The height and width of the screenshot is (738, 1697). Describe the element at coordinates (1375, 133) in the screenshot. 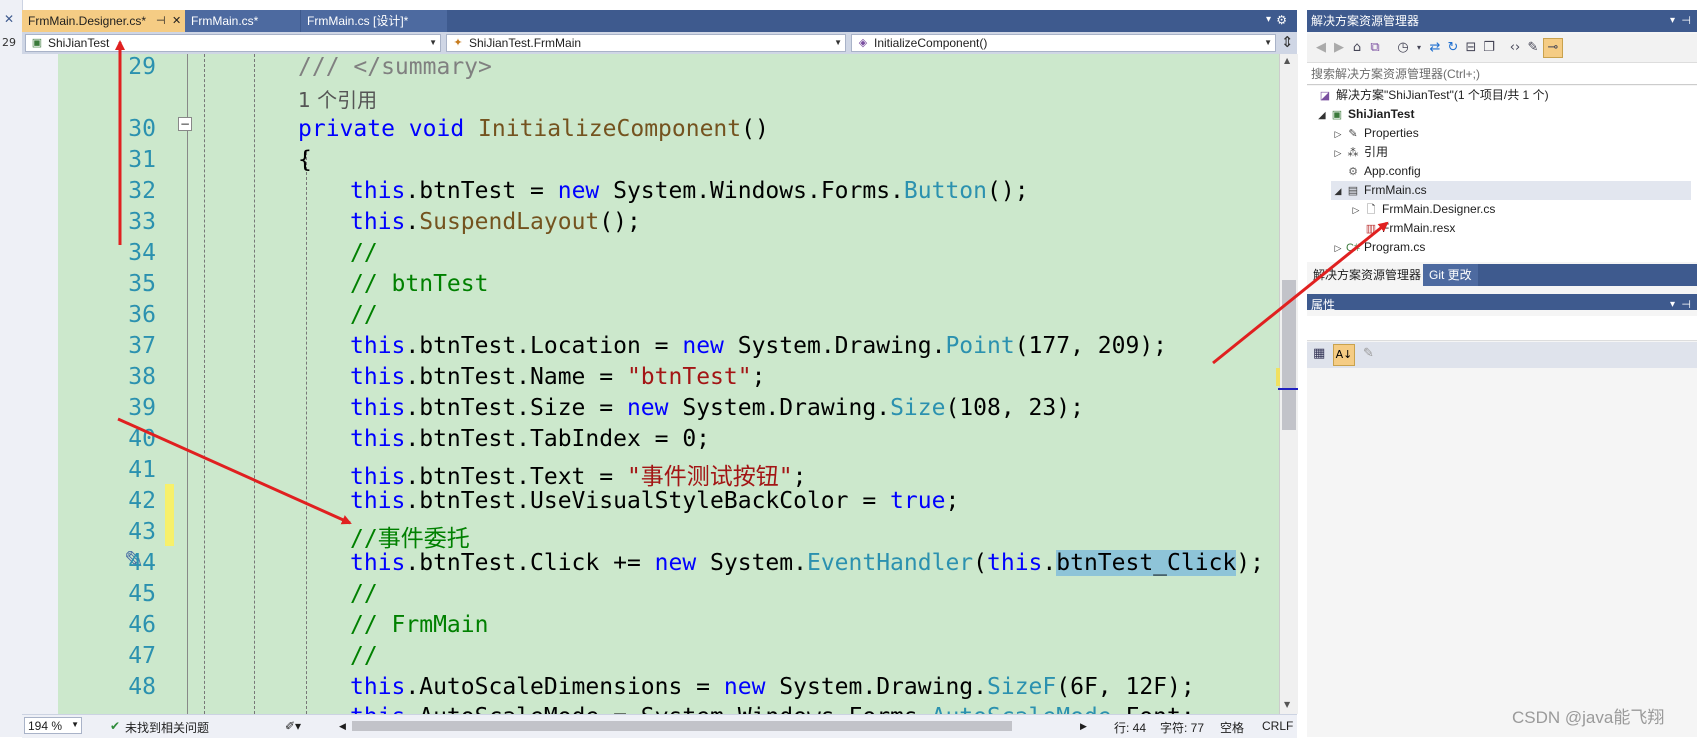

I see `tree-item-properties: ▷ ✎ Properties` at that location.